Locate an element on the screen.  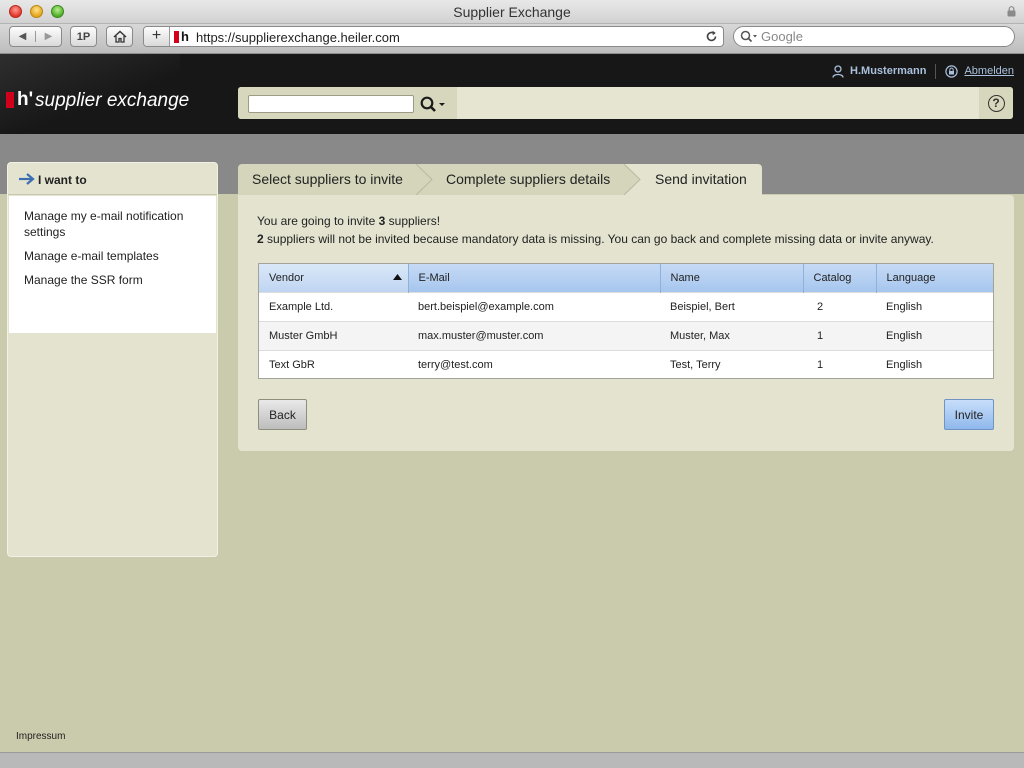
tab-complete-details: Complete suppliers details is located at coordinates (520, 179).